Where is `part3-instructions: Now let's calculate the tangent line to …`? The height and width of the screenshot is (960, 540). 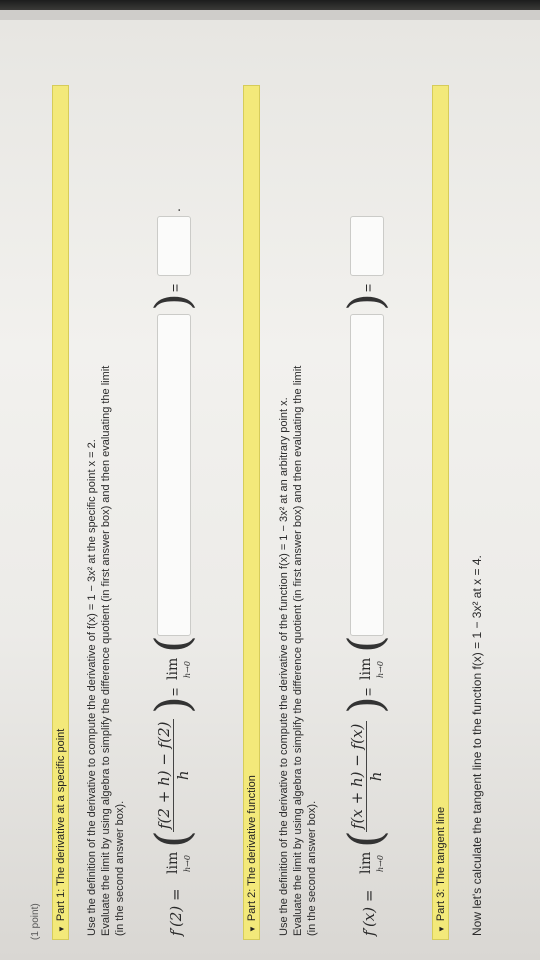
part3-instructions: Now let's calculate the tangent line to … is located at coordinates (477, 496).